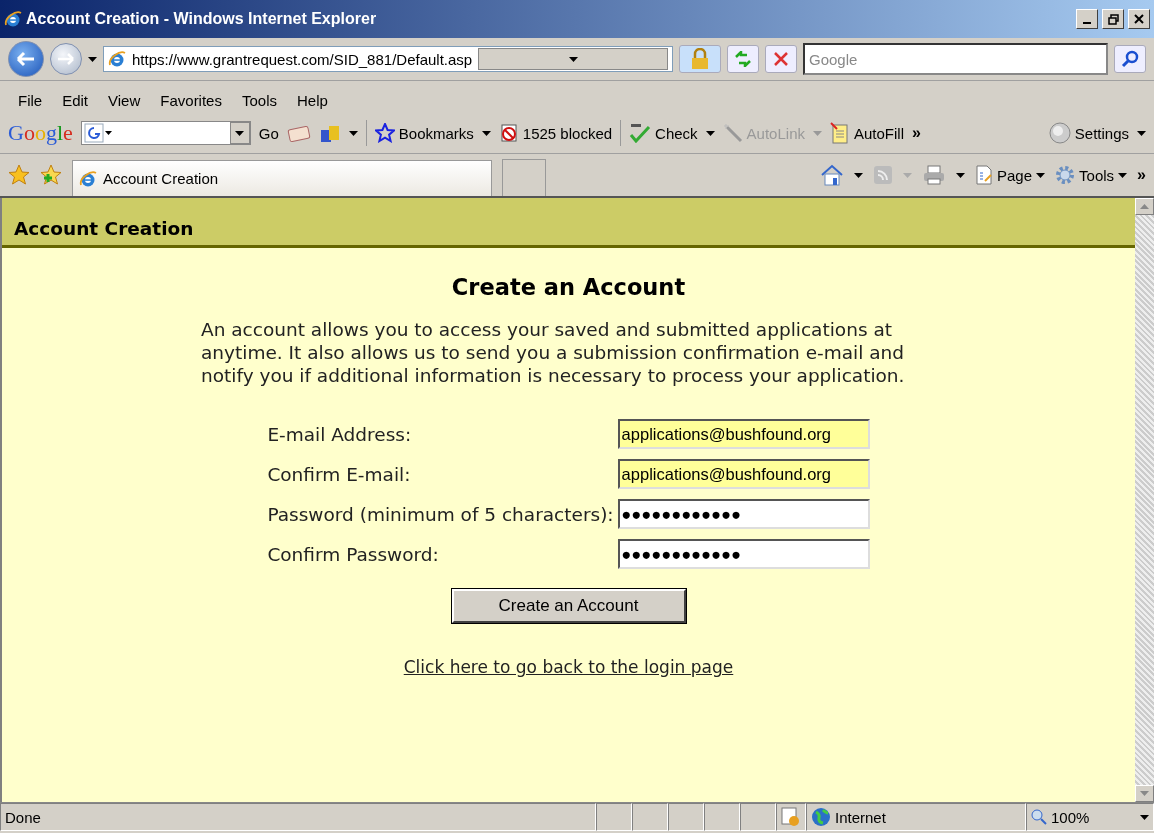  I want to click on restore-button, so click(1113, 19).